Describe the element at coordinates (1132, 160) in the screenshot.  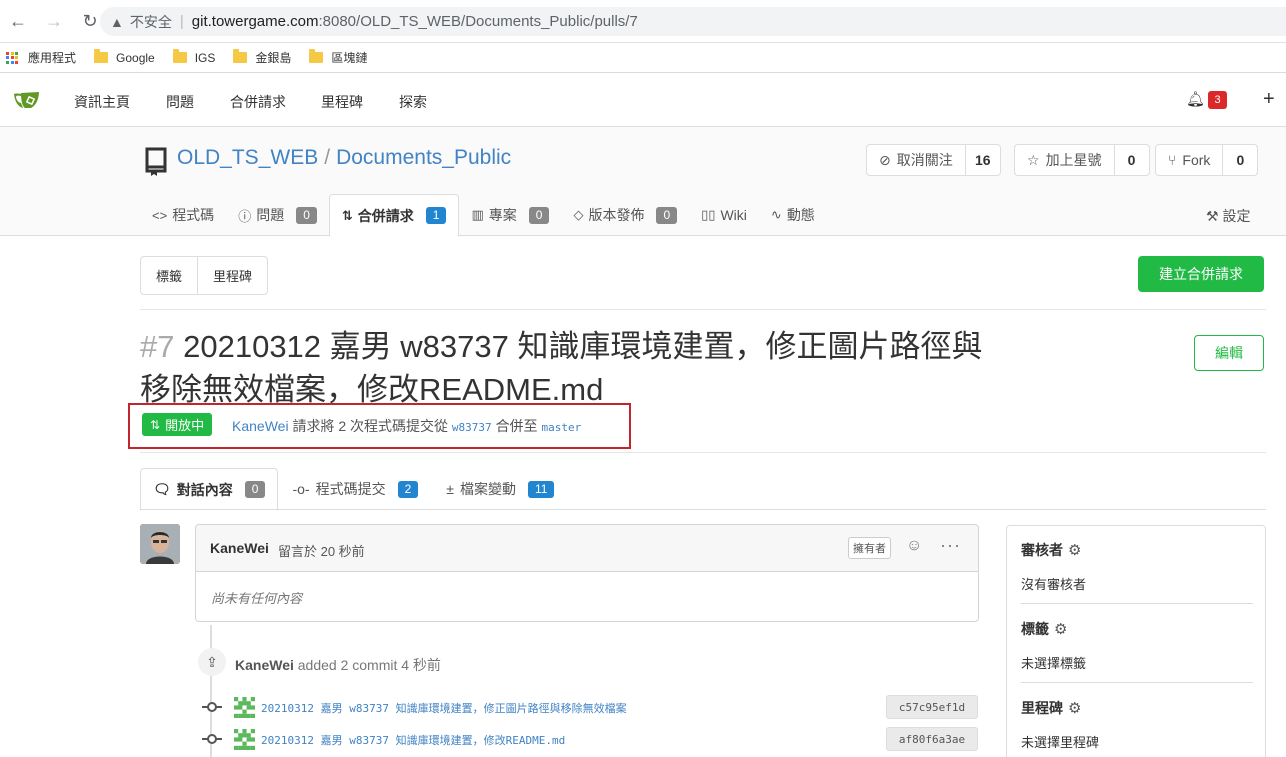
I see `star-count: 0` at that location.